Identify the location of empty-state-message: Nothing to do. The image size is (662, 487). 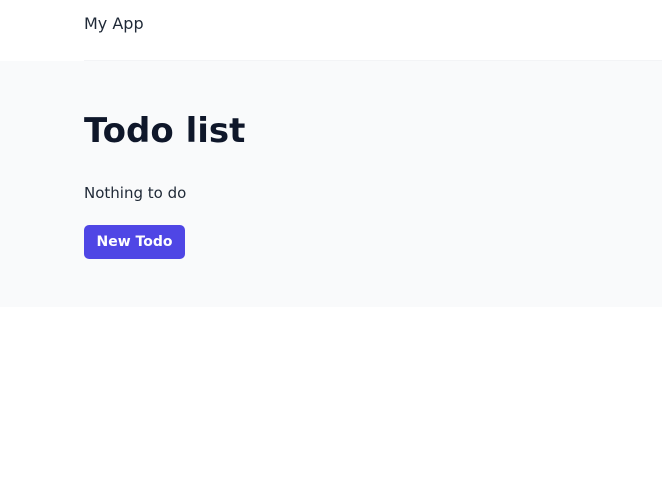
(135, 193).